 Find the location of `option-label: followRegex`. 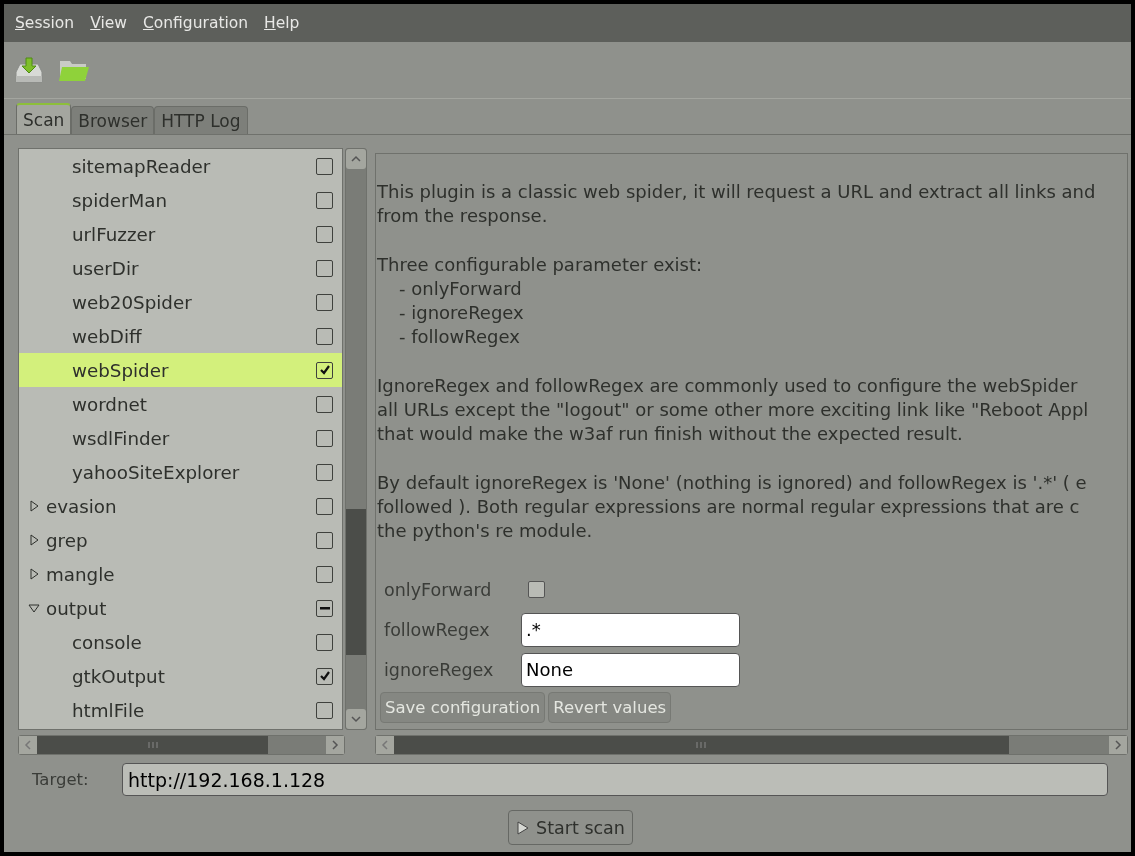

option-label: followRegex is located at coordinates (437, 629).